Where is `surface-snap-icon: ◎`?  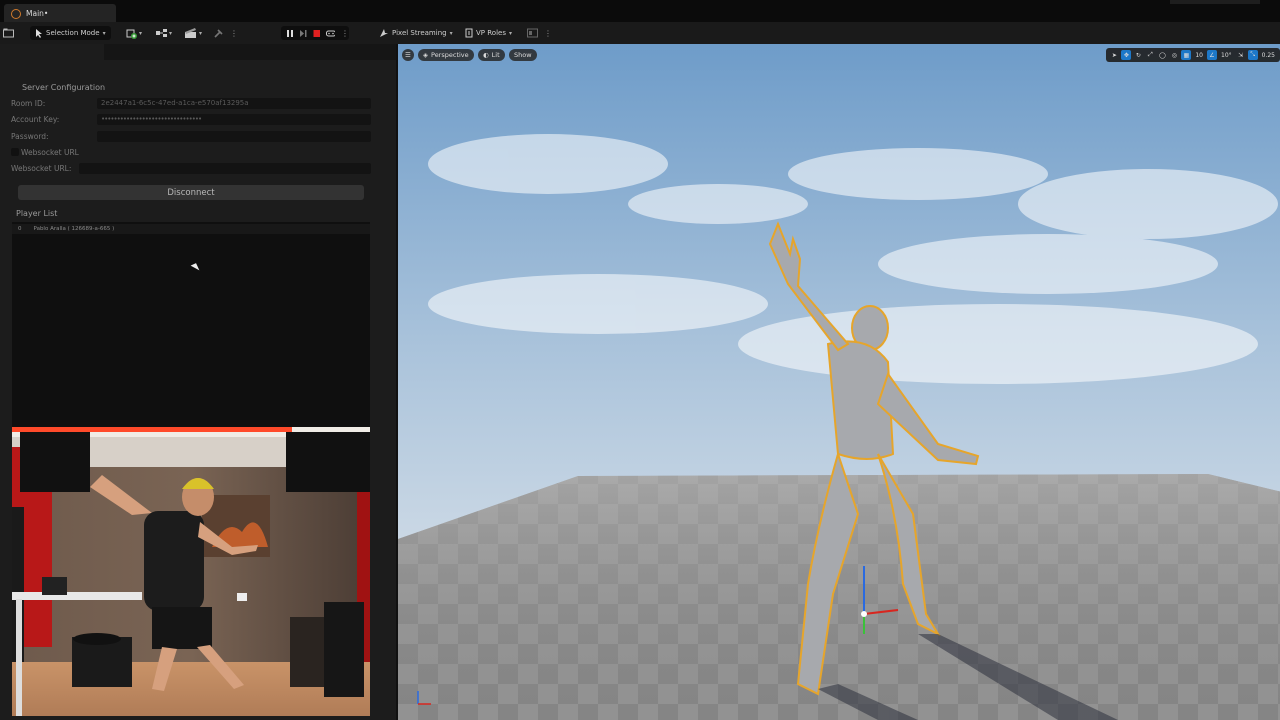 surface-snap-icon: ◎ is located at coordinates (1174, 55).